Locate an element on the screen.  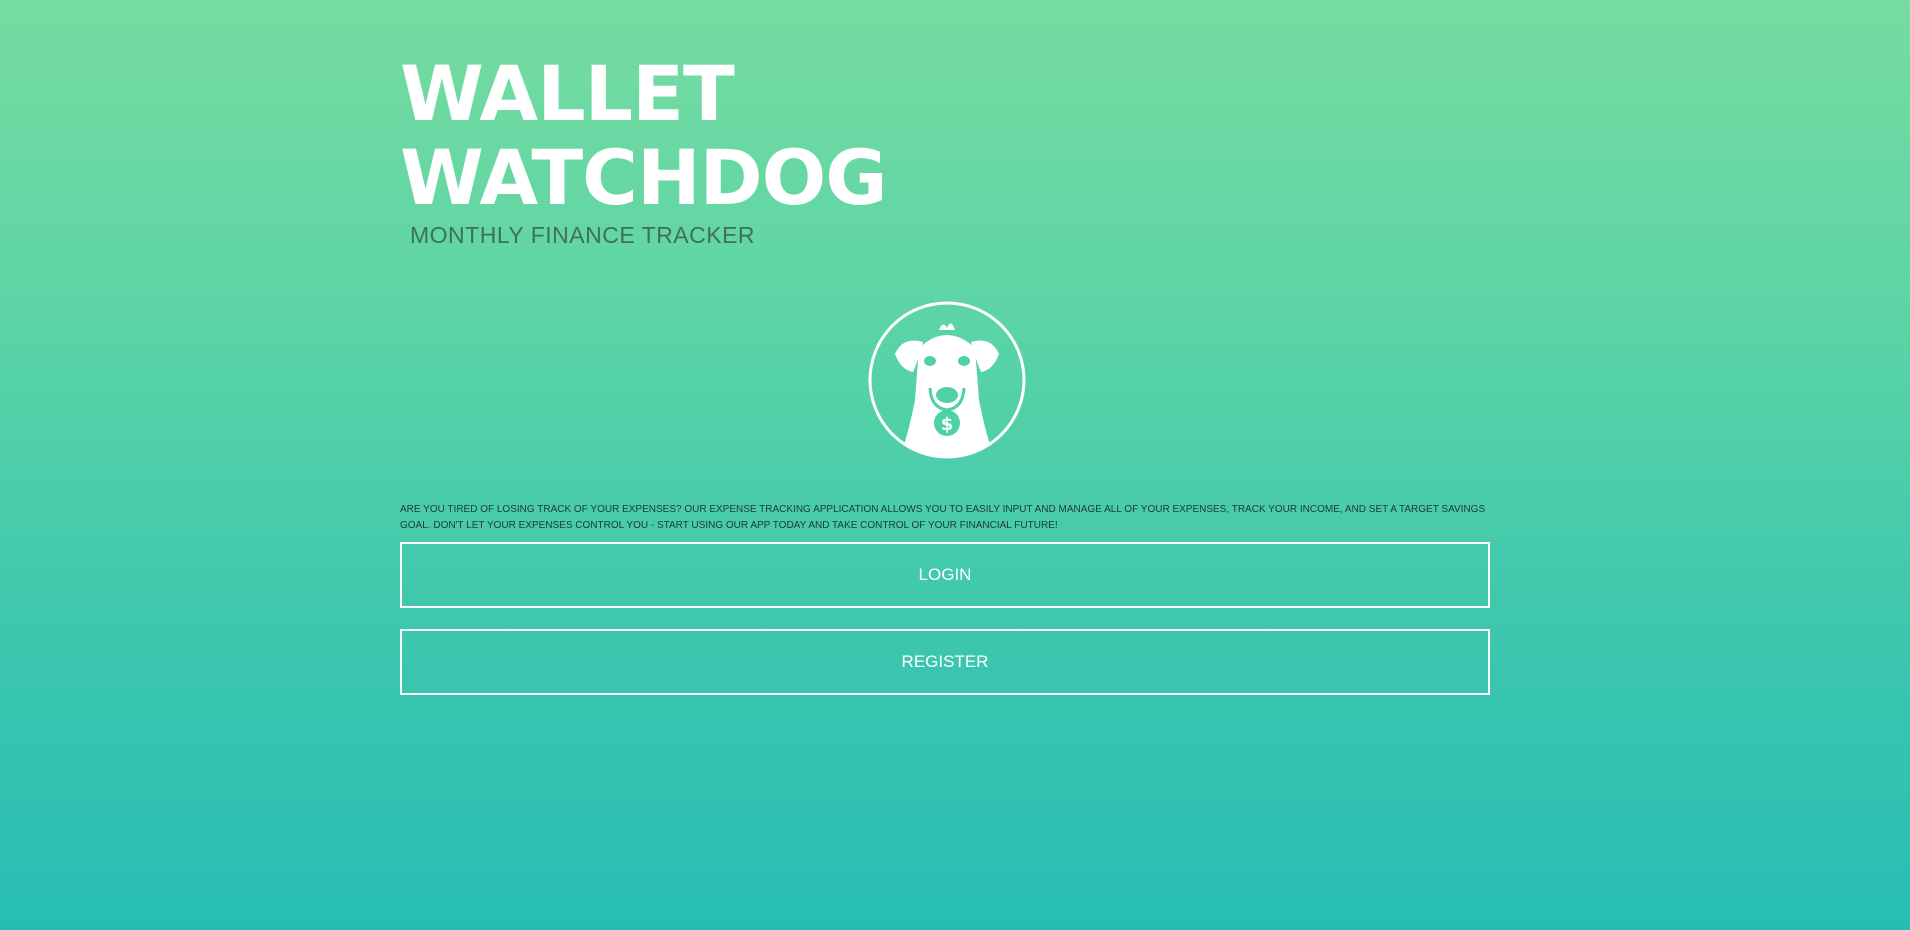
app-subtitle: MONTHLY FINANCE TRACKER is located at coordinates (583, 235).